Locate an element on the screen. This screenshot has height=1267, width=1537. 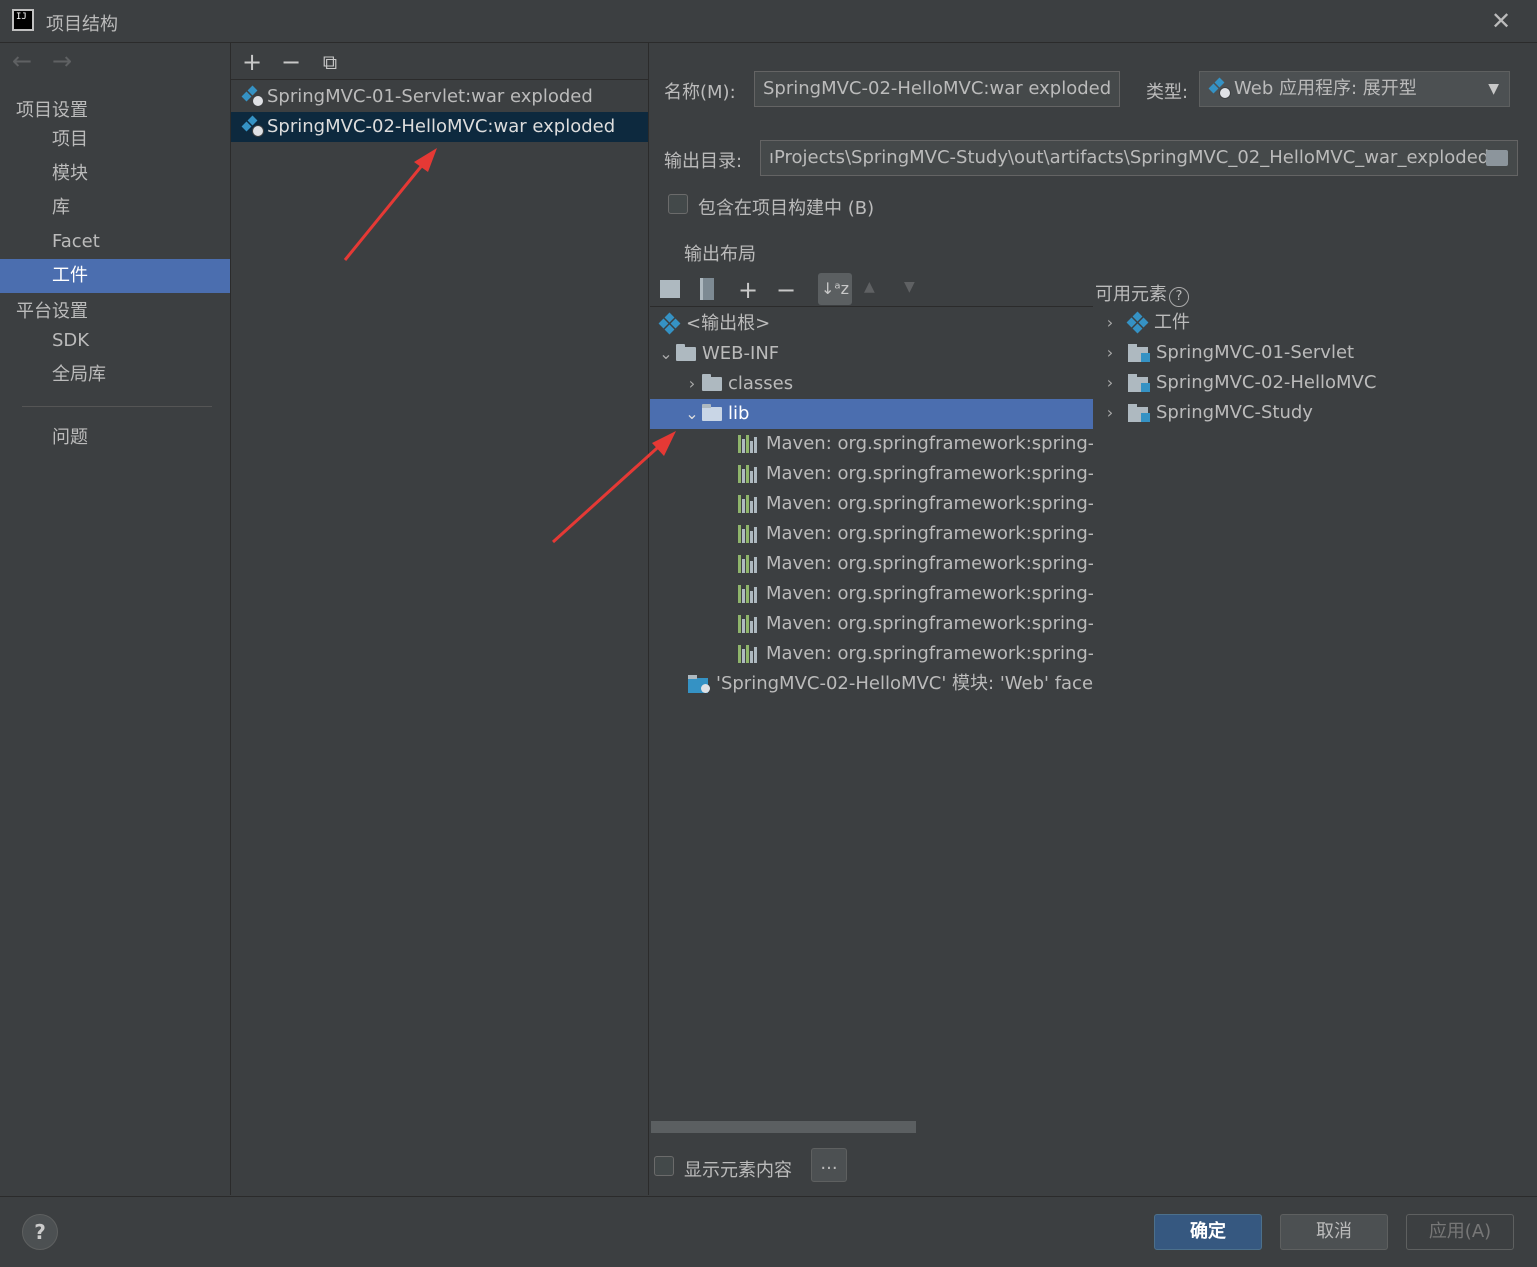
apply-button: 应用(A) is located at coordinates (1460, 1232).